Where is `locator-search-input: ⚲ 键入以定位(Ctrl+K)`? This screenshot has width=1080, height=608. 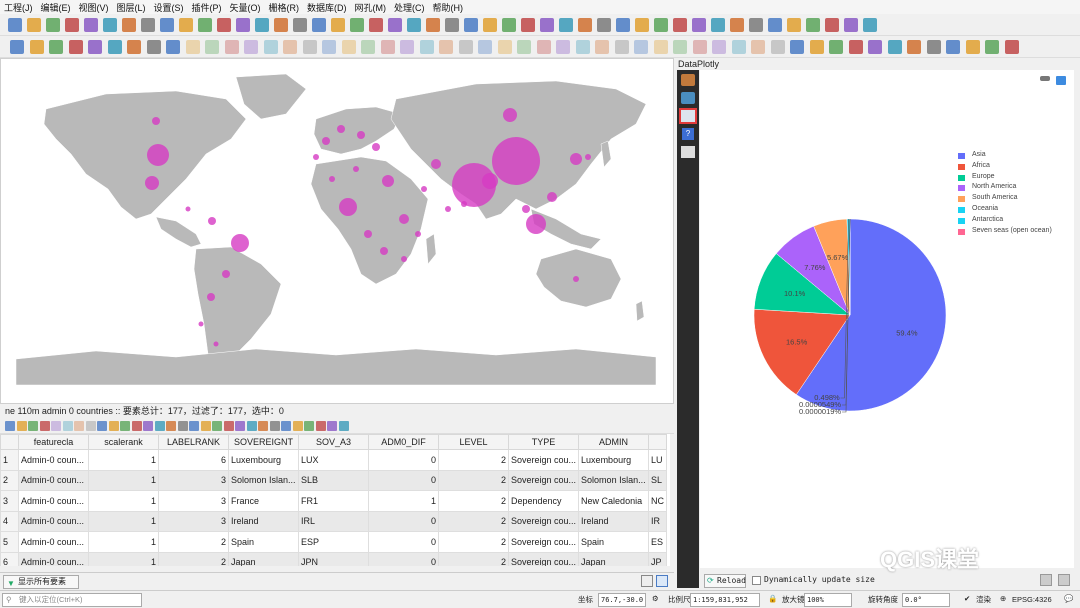 locator-search-input: ⚲ 键入以定位(Ctrl+K) is located at coordinates (72, 600).